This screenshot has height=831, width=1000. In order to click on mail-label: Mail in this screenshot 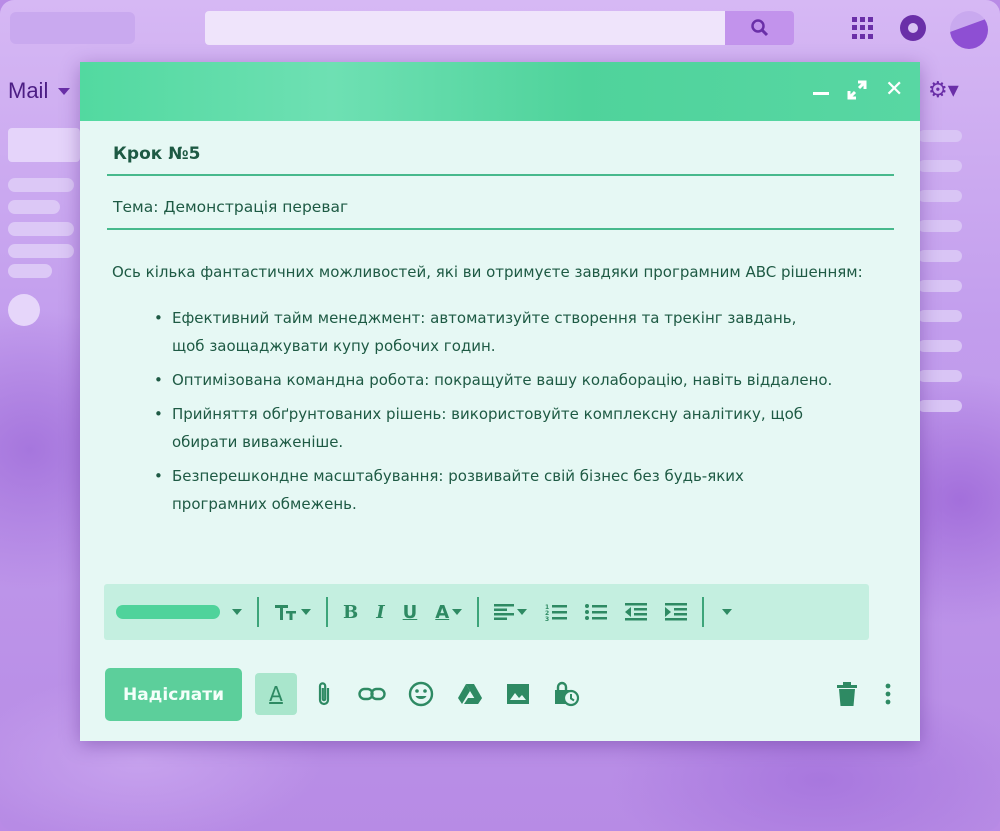, I will do `click(28, 91)`.